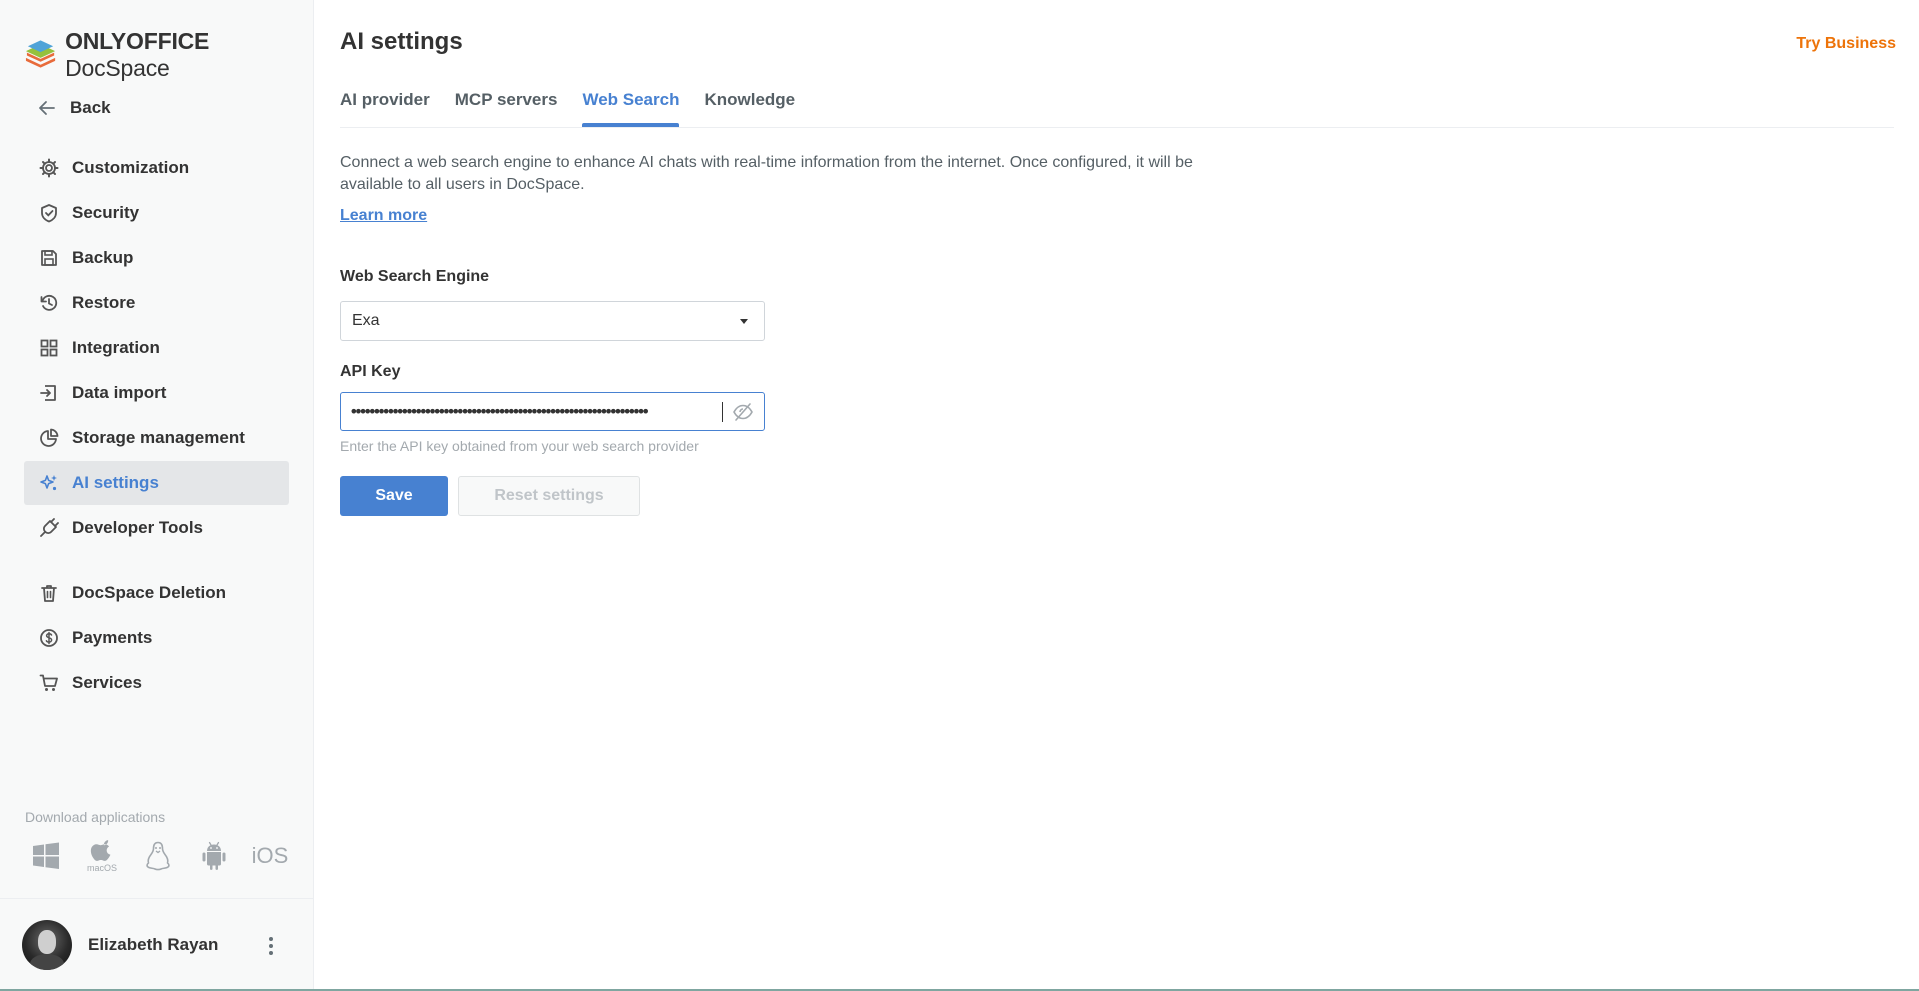 The image size is (1919, 991). What do you see at coordinates (370, 371) in the screenshot?
I see `api-key-label: API Key` at bounding box center [370, 371].